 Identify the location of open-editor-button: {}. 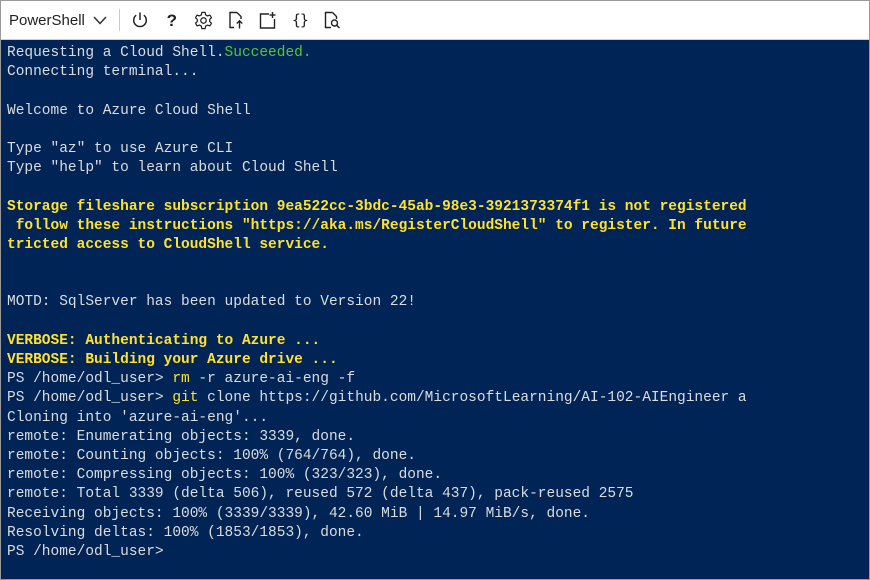
(300, 20).